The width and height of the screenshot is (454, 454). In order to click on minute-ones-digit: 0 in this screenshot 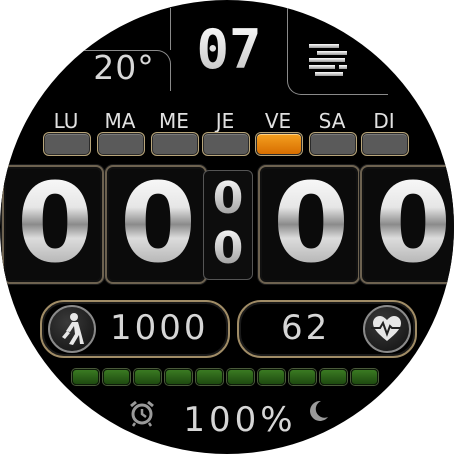, I will do `click(408, 224)`.